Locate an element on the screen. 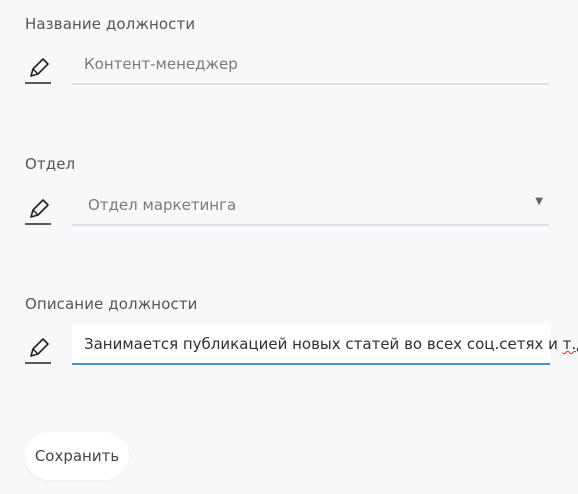 This screenshot has height=494, width=578. spellcheck-flagged-word: т.д is located at coordinates (570, 344).